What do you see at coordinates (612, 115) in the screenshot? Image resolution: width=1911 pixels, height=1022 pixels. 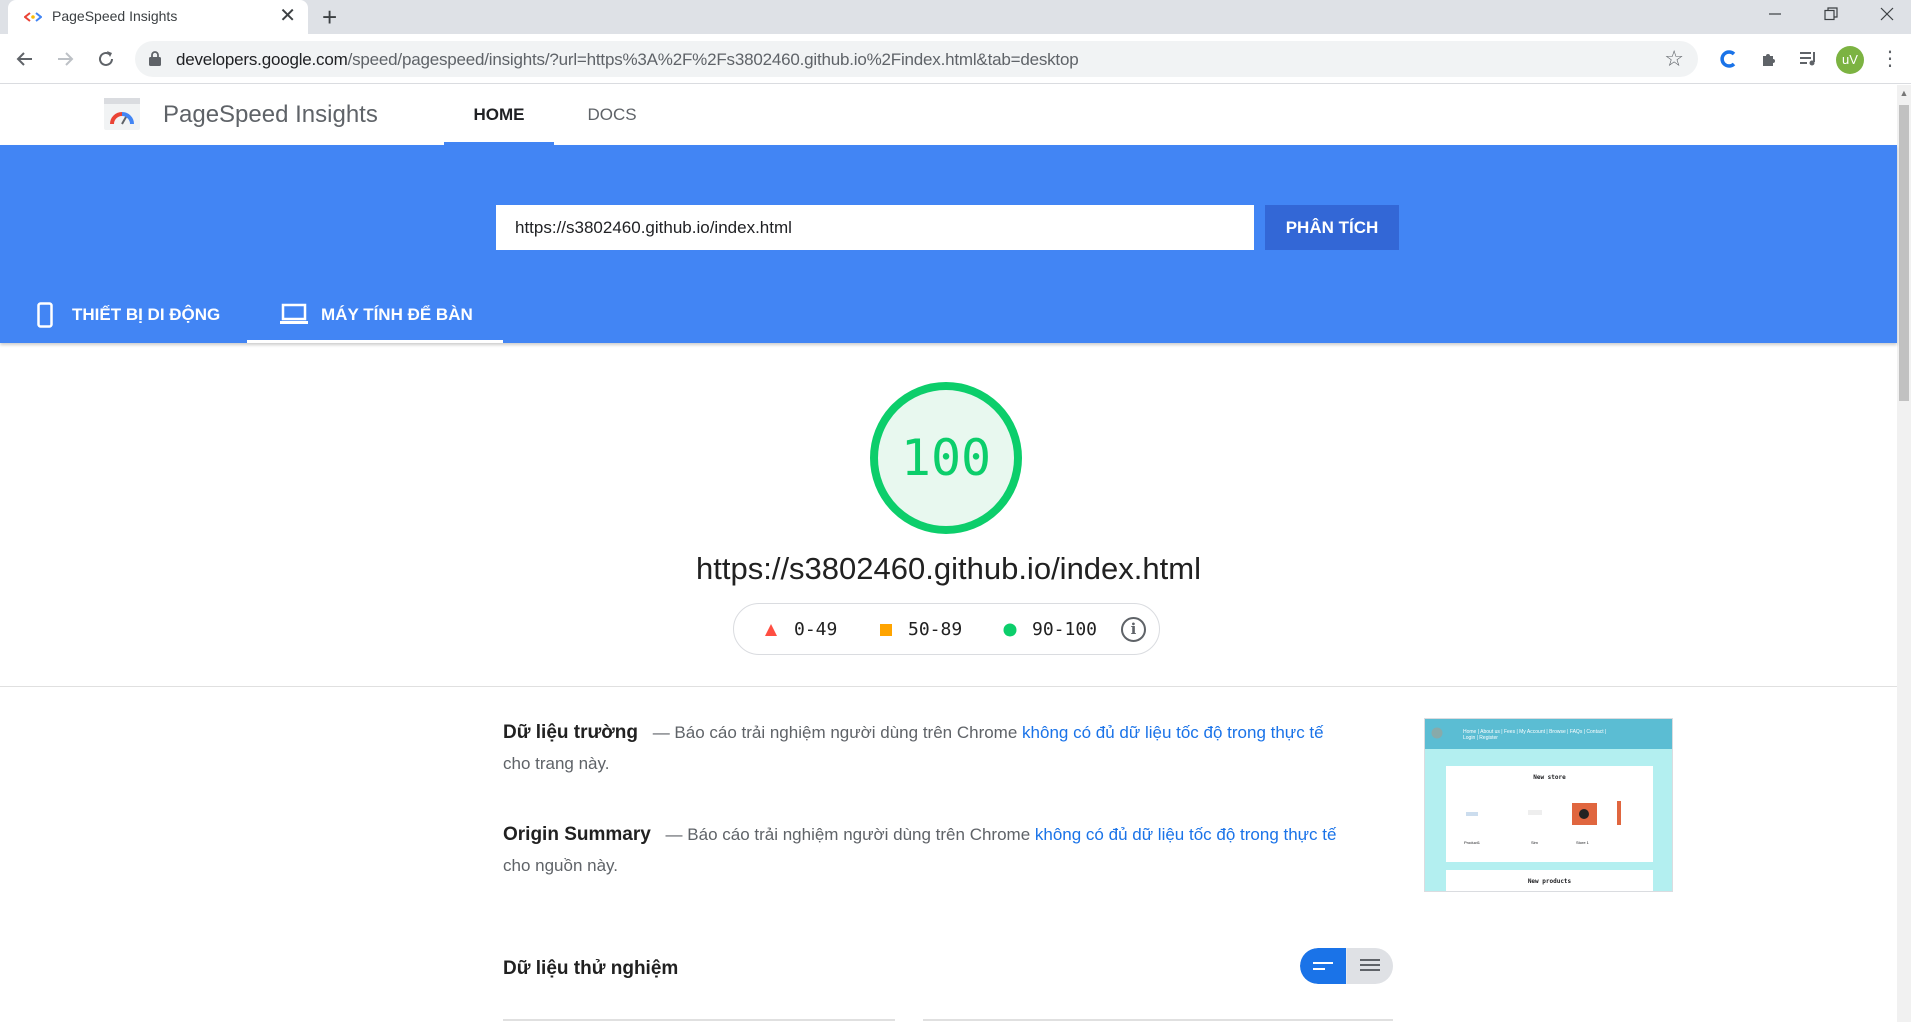 I see `nav-docs-tab: DOCS` at bounding box center [612, 115].